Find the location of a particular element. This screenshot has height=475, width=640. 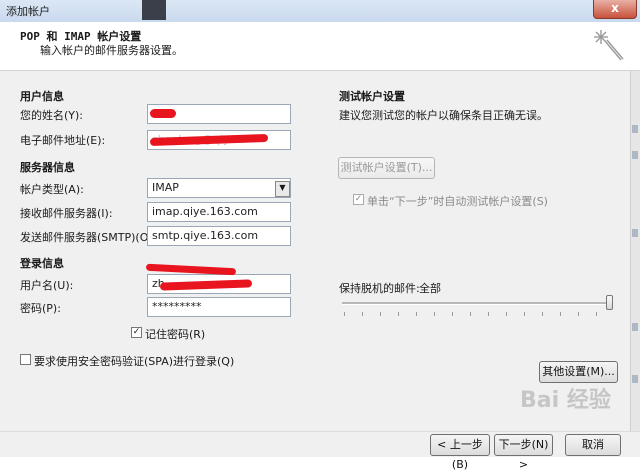

account-type-label: 帐户类型(A): is located at coordinates (52, 189).